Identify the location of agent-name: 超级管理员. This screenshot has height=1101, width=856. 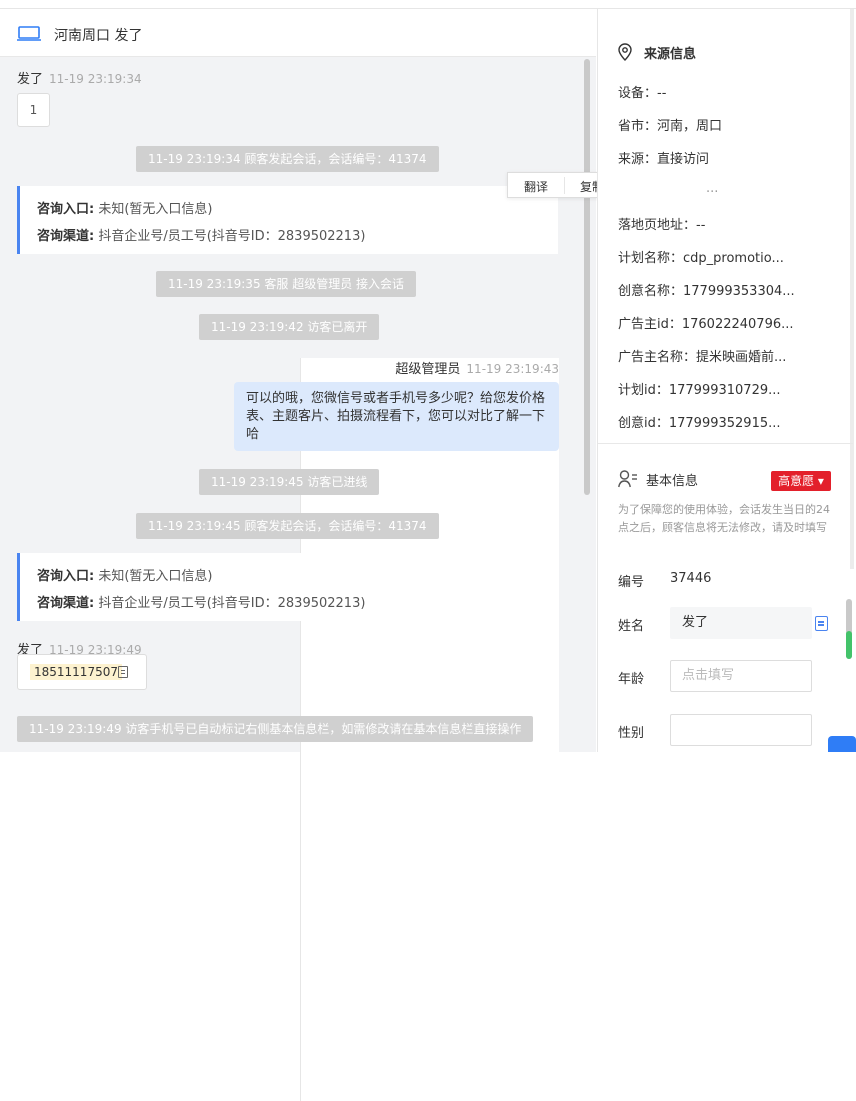
(428, 369).